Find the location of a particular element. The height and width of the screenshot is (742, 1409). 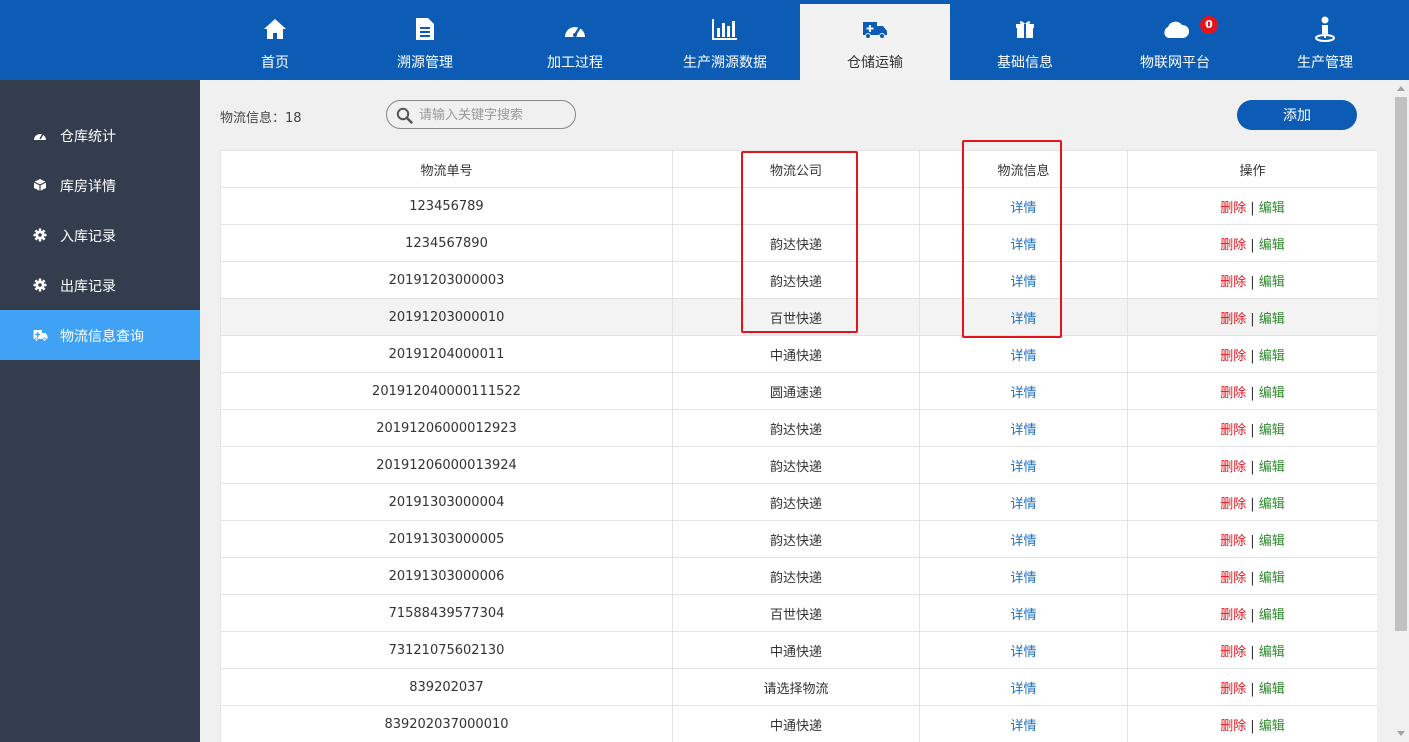

scroll-up-arrow-icon is located at coordinates (1401, 88).